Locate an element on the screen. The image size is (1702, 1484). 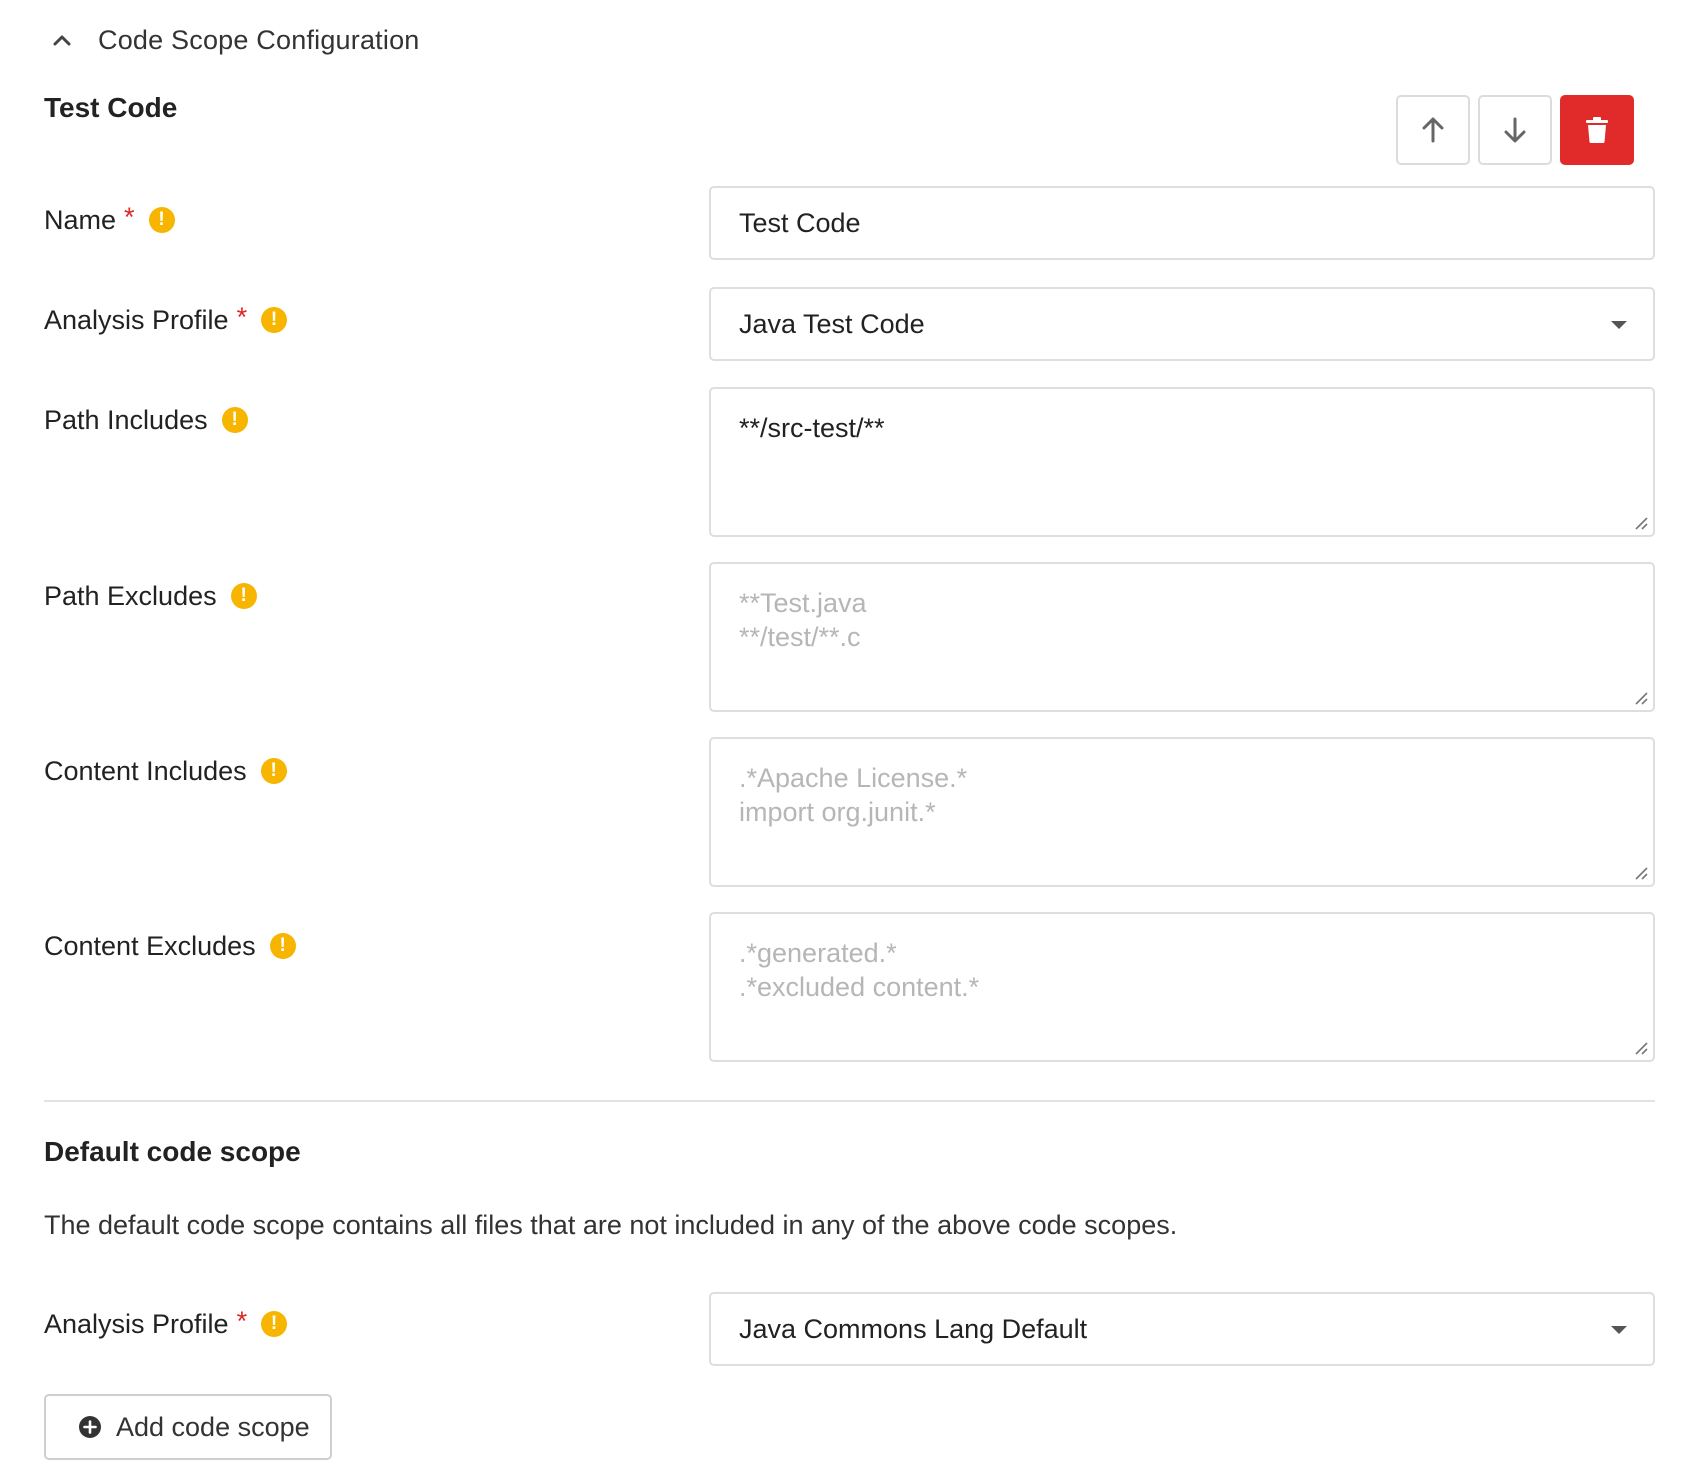
add-code-scope-button: Add code scope is located at coordinates (188, 1427).